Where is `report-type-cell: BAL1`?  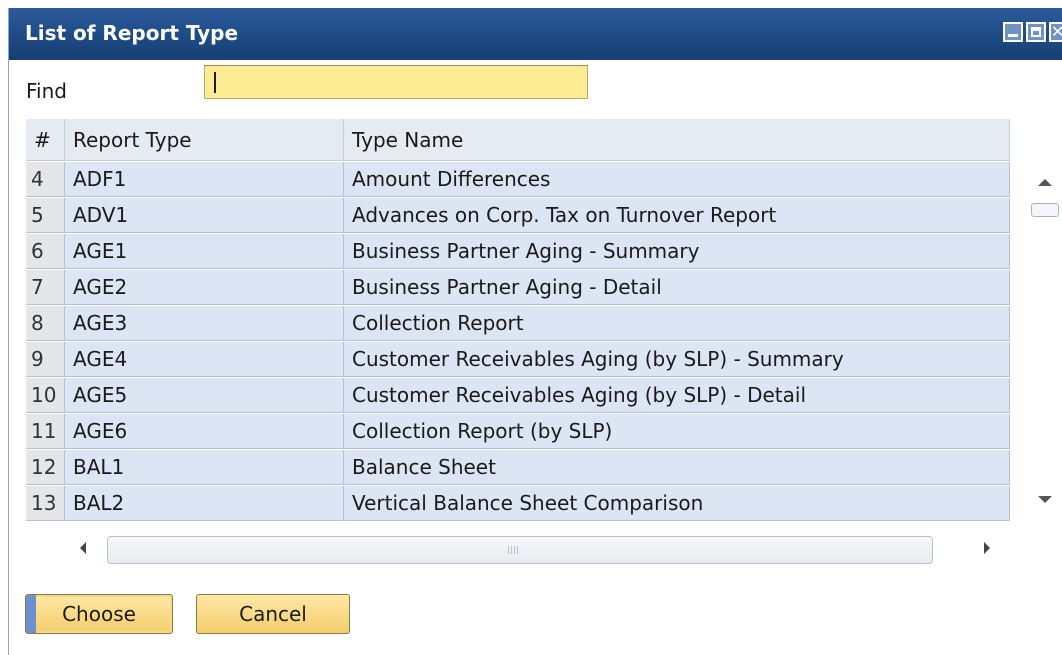
report-type-cell: BAL1 is located at coordinates (204, 467).